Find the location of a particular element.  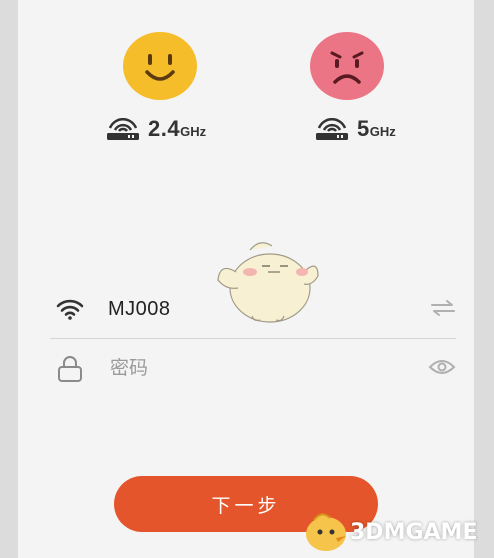

band-frequency: 5 is located at coordinates (363, 128).